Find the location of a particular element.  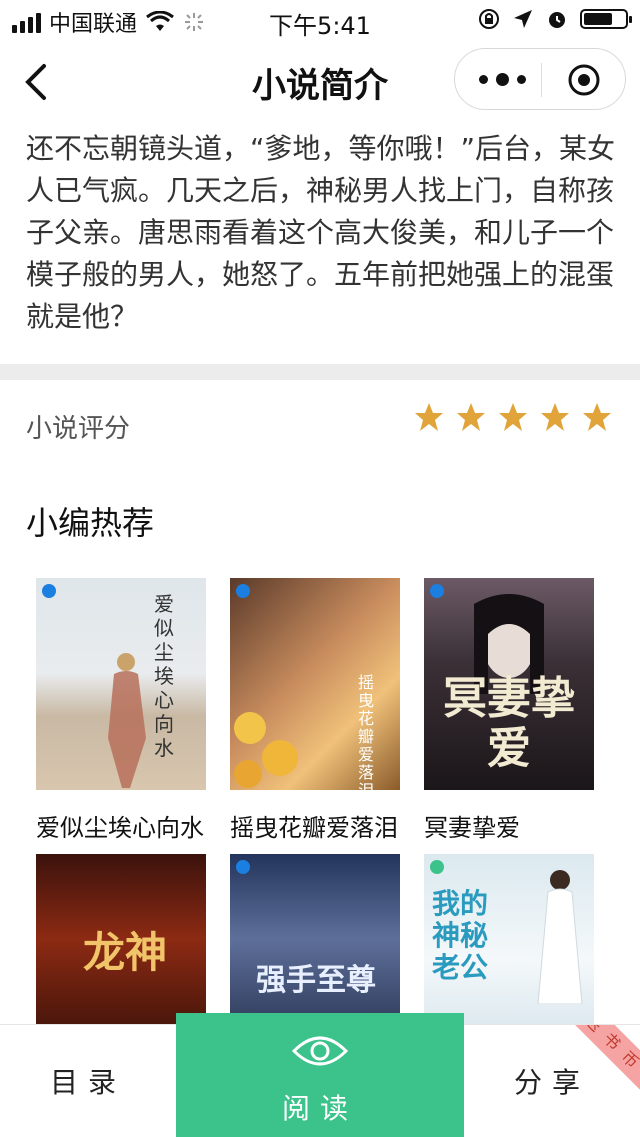

recommend-title: 小编热荐 is located at coordinates (90, 523).